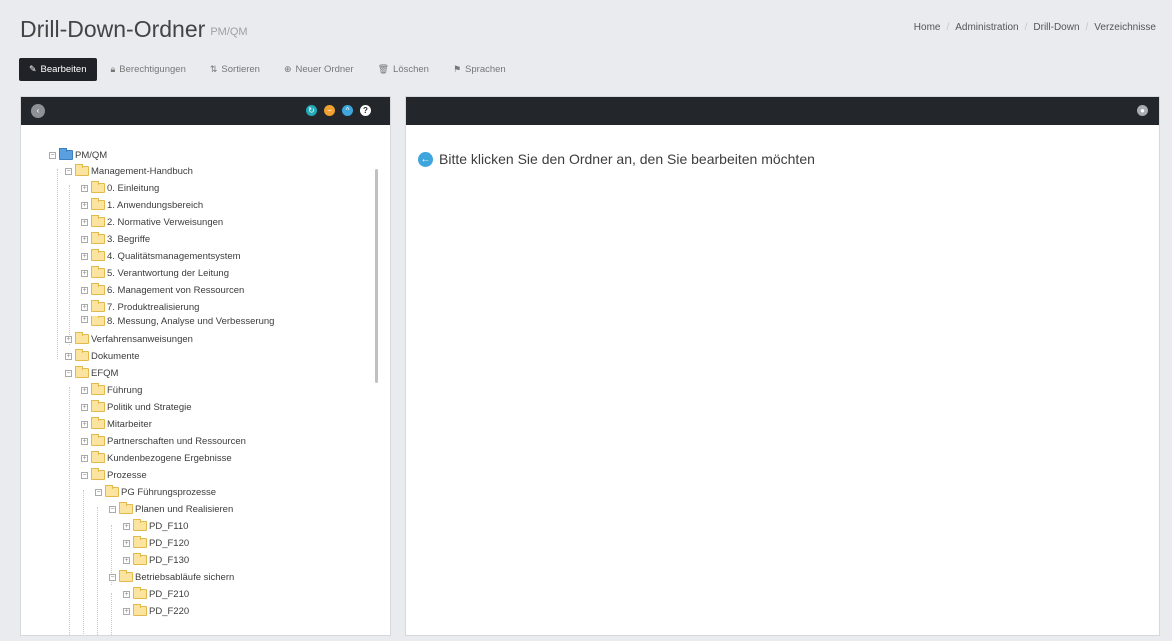  Describe the element at coordinates (111, 614) in the screenshot. I see `tree-guide-line` at that location.